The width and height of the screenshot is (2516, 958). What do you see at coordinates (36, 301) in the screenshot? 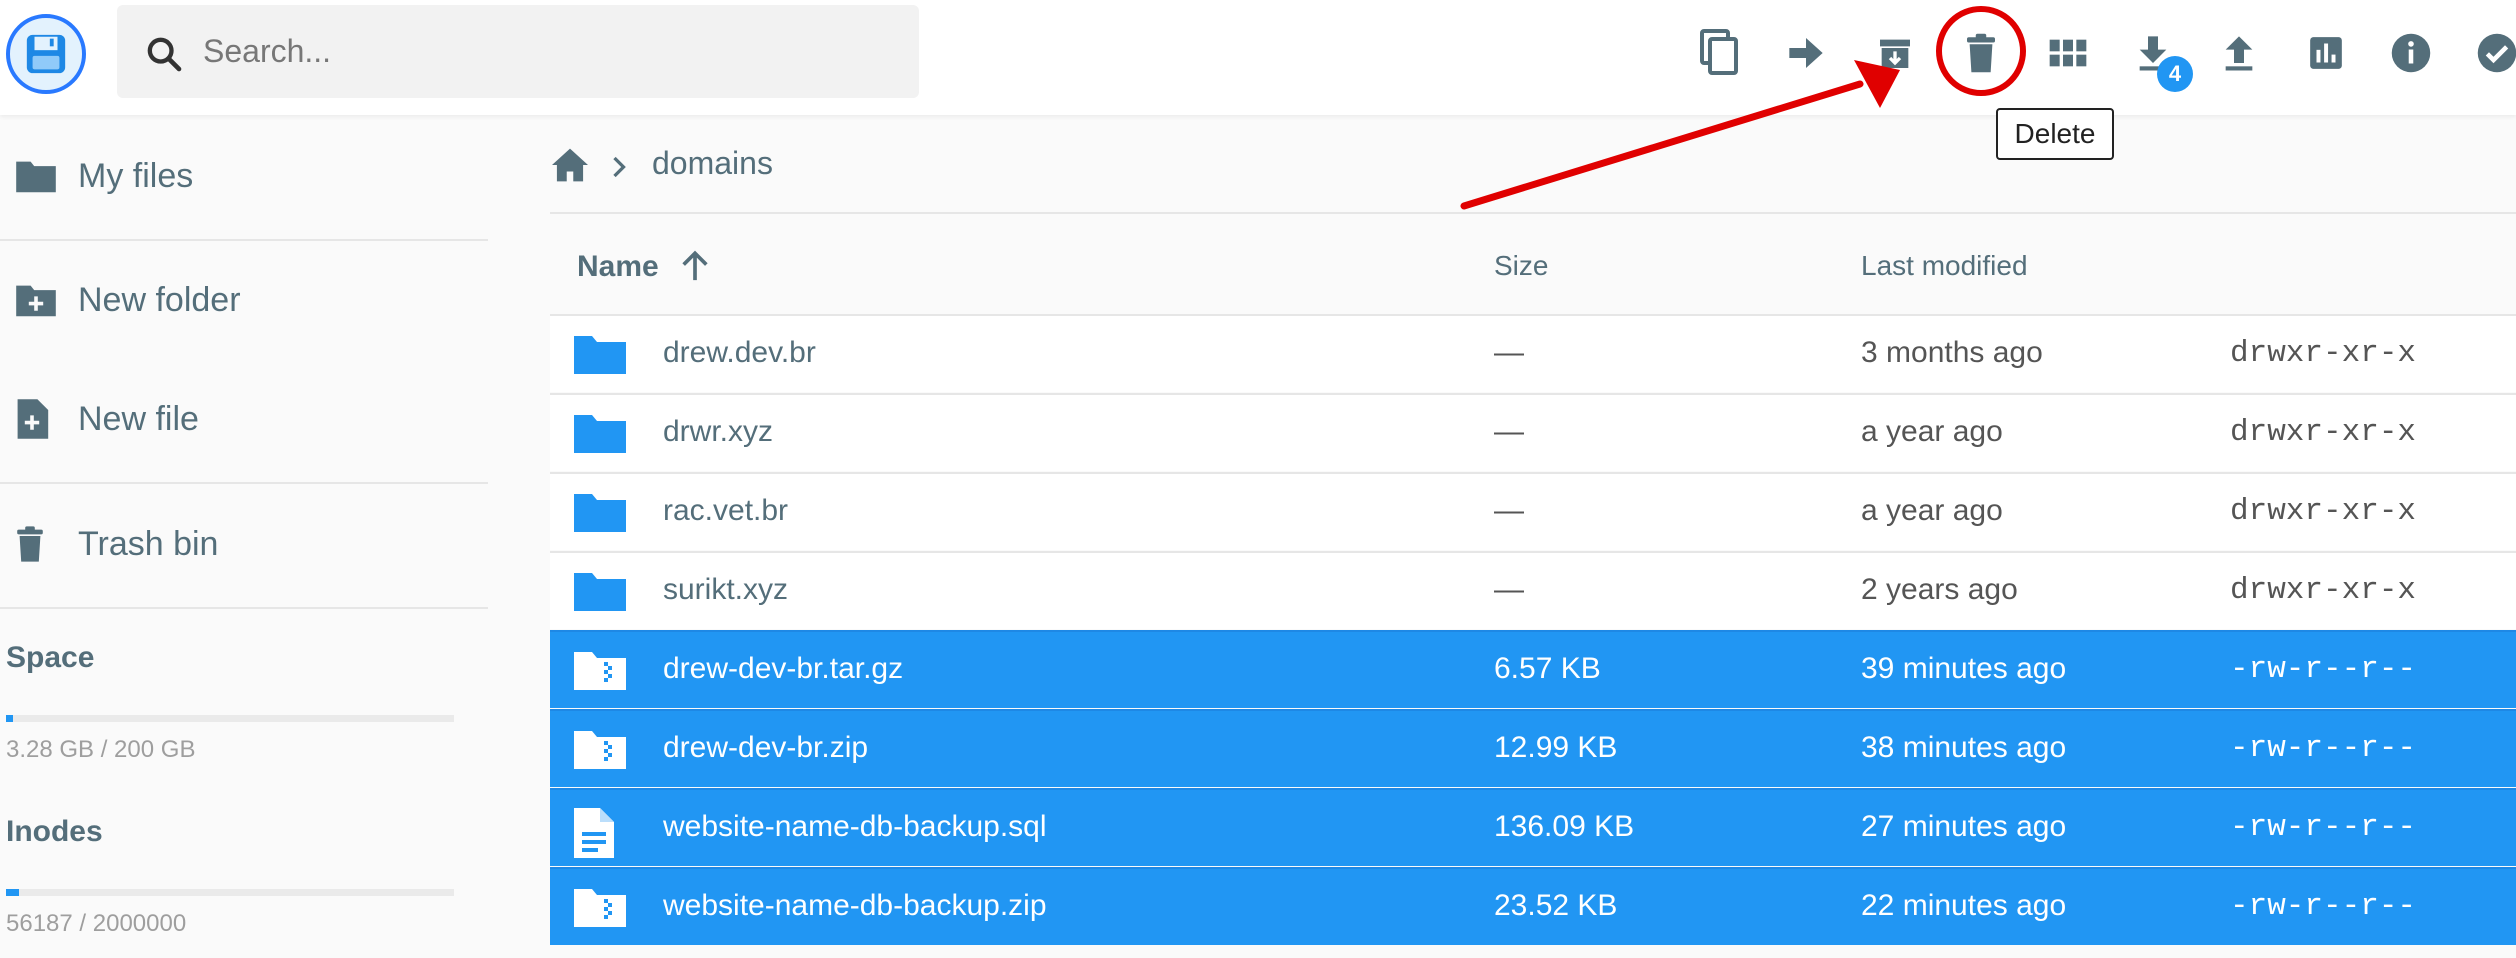
I see `create-new-folder-icon` at bounding box center [36, 301].